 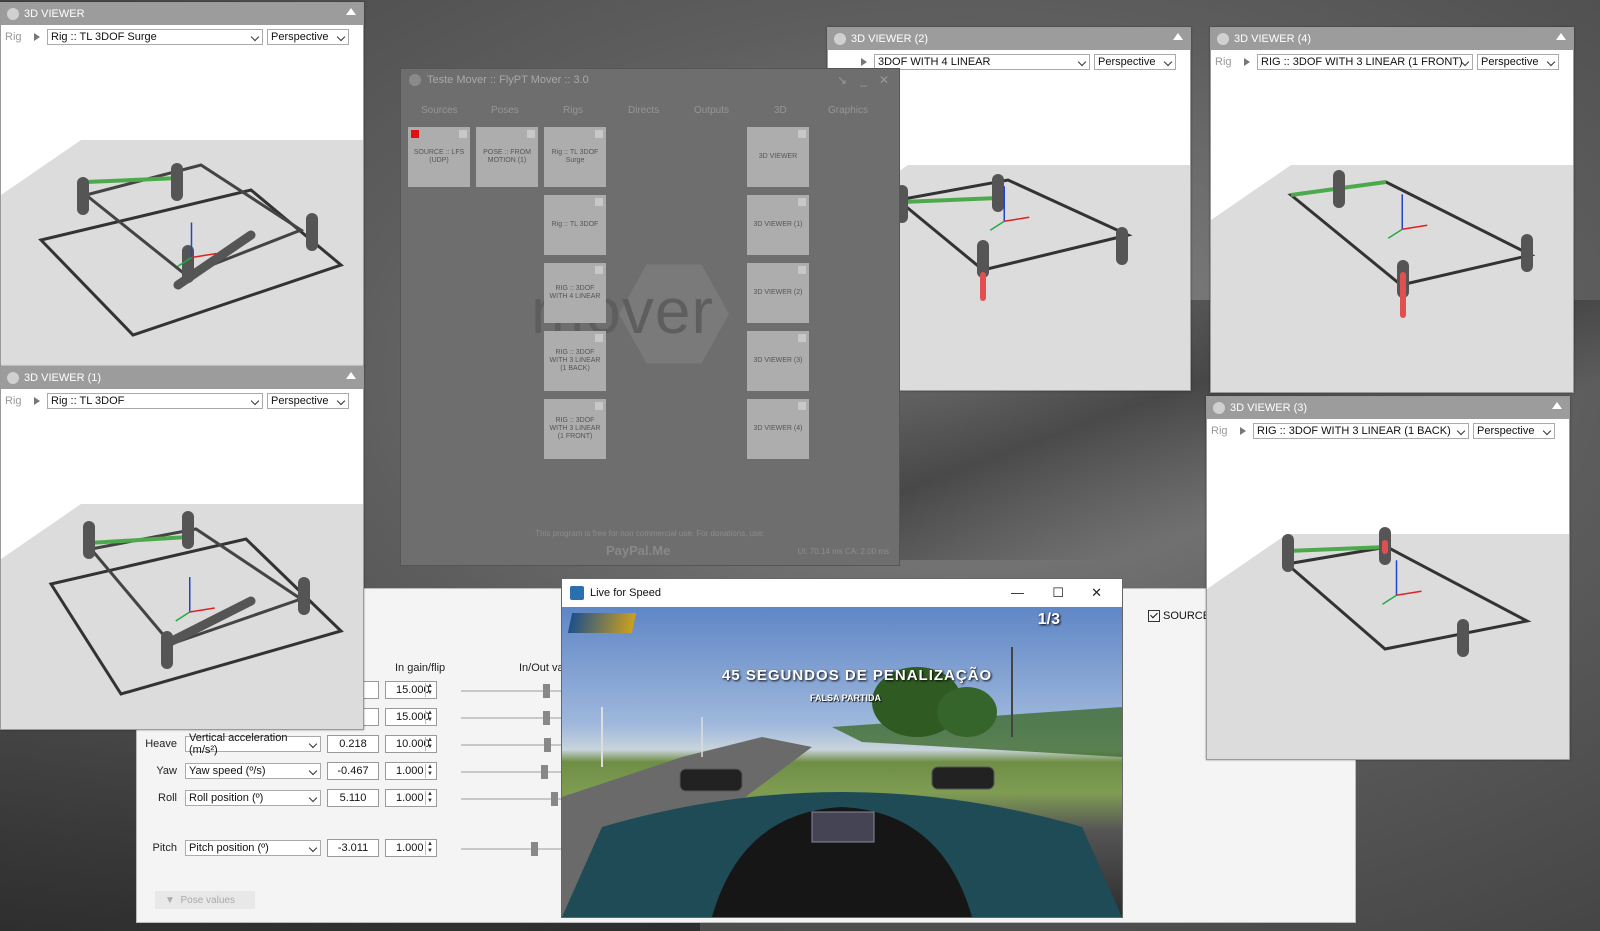 What do you see at coordinates (780, 110) in the screenshot?
I see `tab-3d: 3D` at bounding box center [780, 110].